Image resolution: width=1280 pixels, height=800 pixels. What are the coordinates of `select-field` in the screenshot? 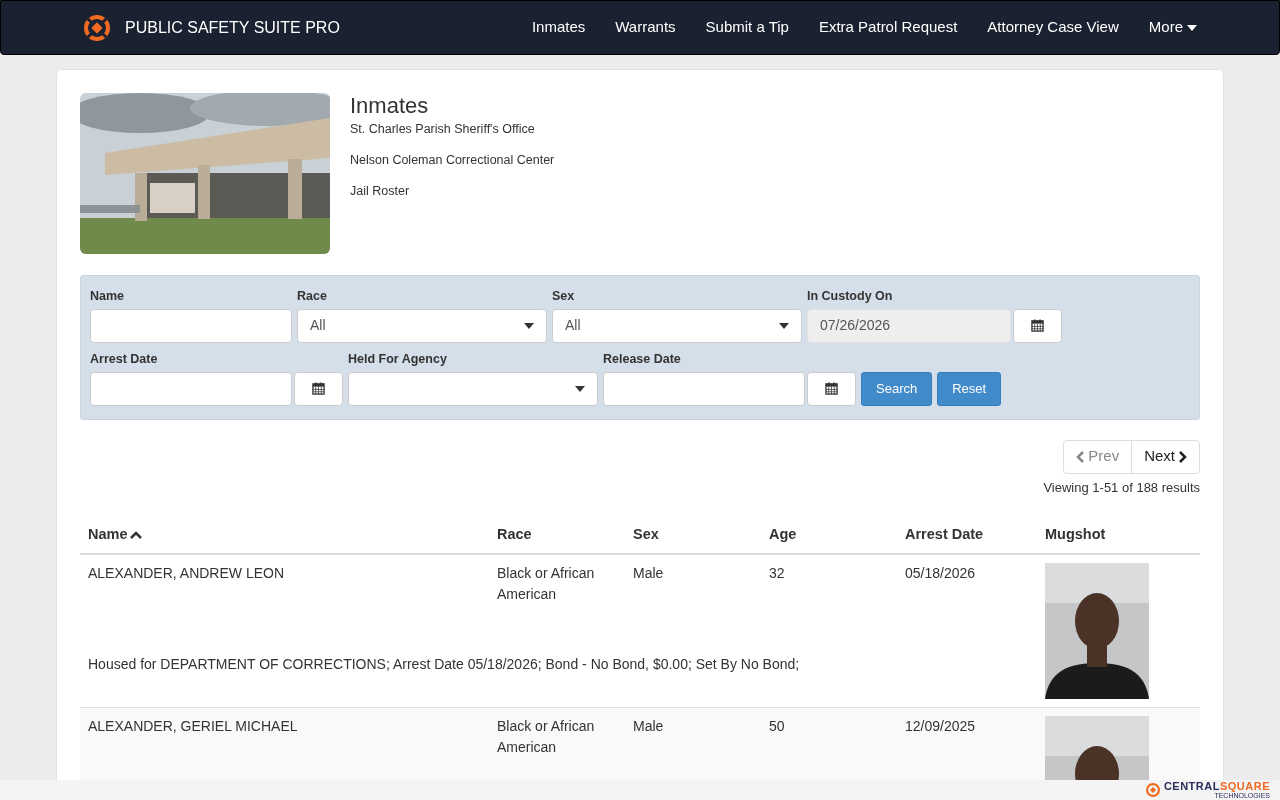 It's located at (473, 388).